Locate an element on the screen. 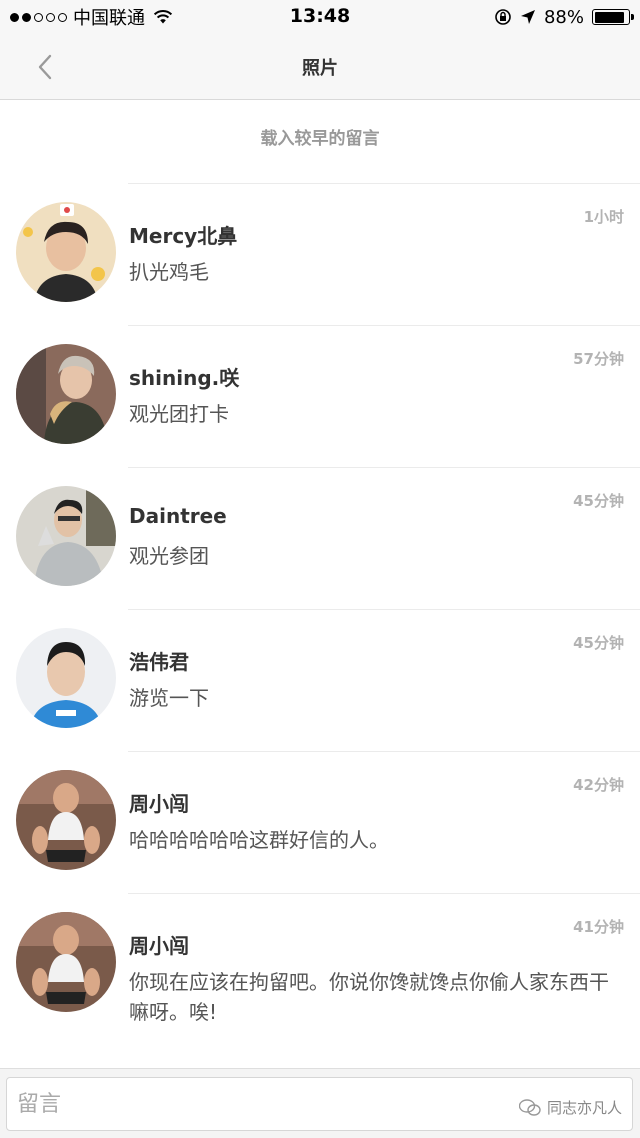  comment-author: 浩伟君 is located at coordinates (159, 660).